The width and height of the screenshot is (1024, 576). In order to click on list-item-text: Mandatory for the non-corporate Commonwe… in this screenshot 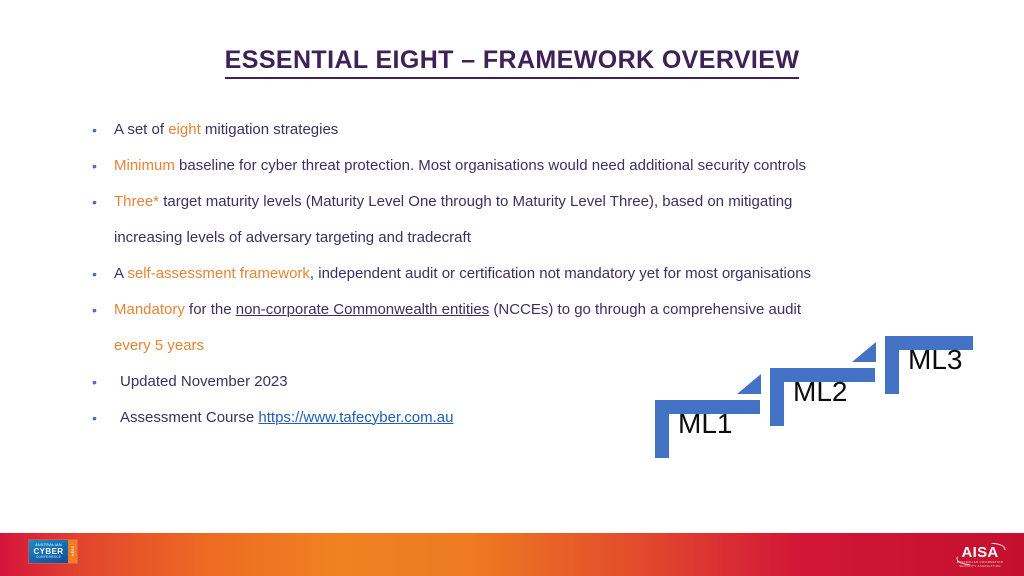, I will do `click(457, 309)`.